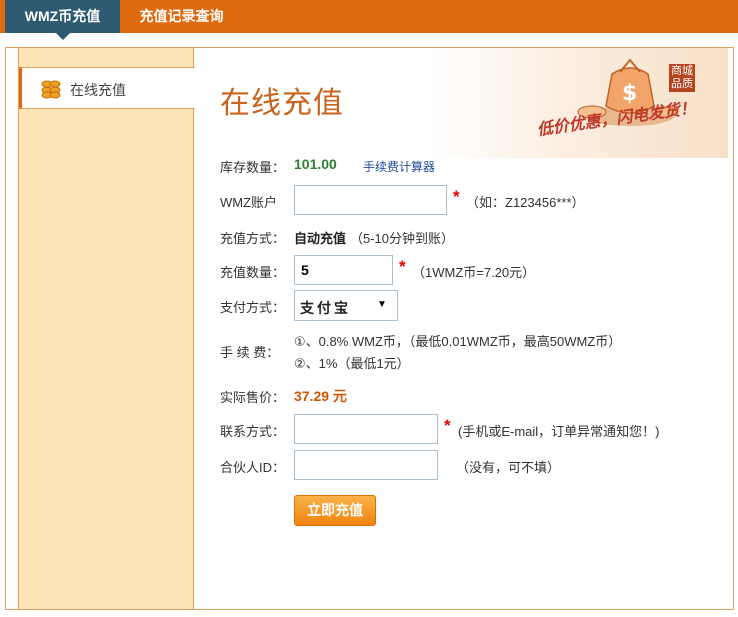 The height and width of the screenshot is (617, 738). Describe the element at coordinates (253, 238) in the screenshot. I see `method-label: 充值方式：` at that location.